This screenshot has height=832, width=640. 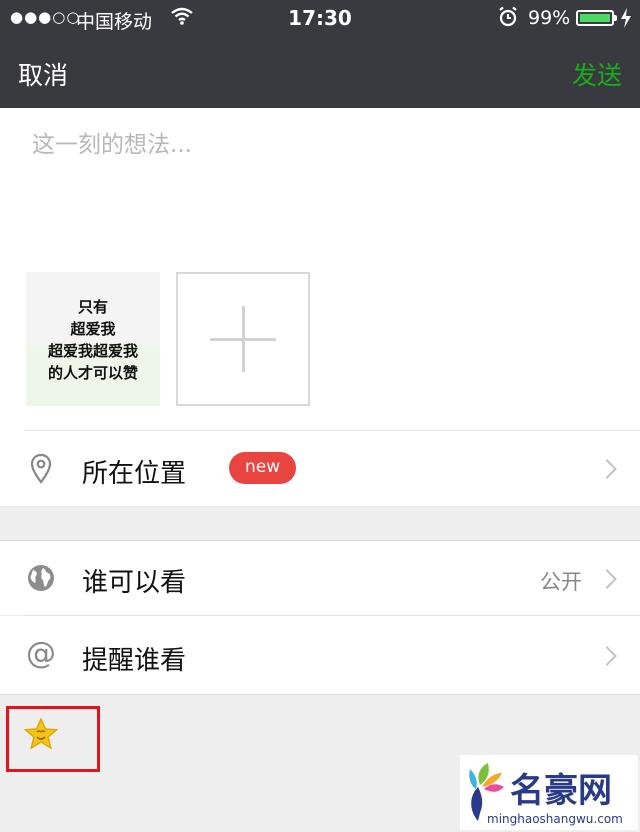 I want to click on cancel-button: 取消, so click(x=43, y=74).